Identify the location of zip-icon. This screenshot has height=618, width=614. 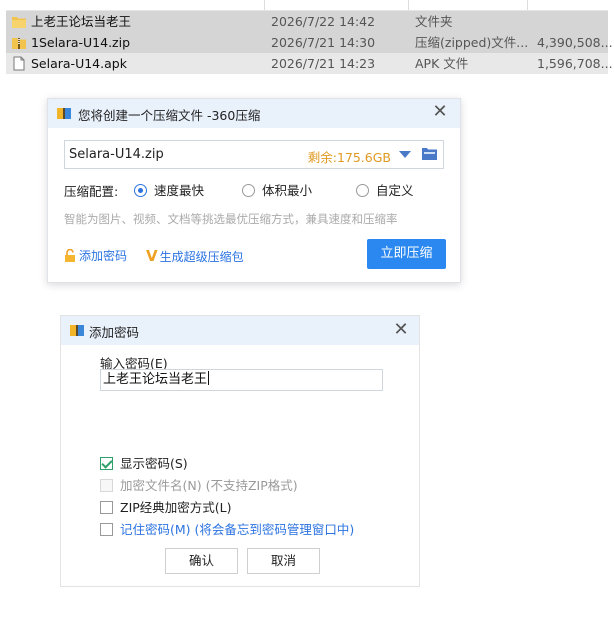
(19, 43).